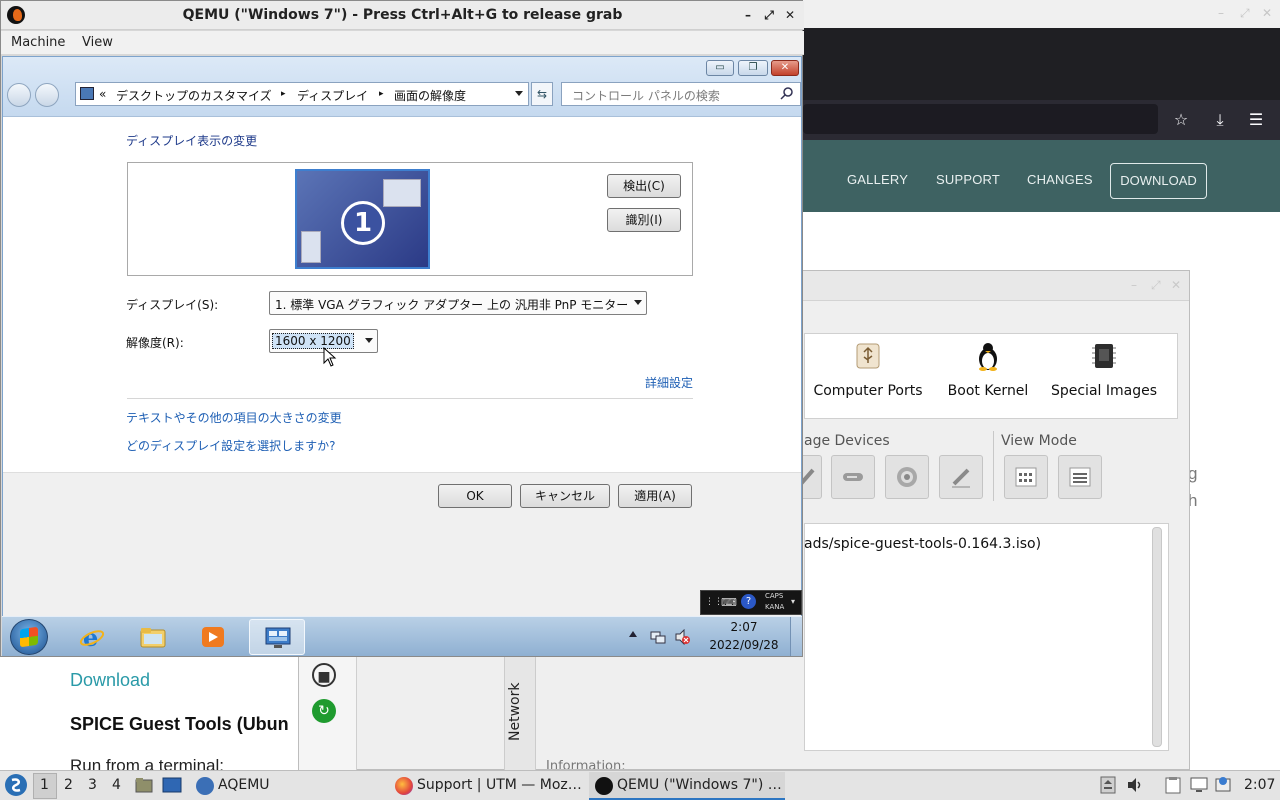  What do you see at coordinates (1157, 637) in the screenshot?
I see `device-list-scrollbar` at bounding box center [1157, 637].